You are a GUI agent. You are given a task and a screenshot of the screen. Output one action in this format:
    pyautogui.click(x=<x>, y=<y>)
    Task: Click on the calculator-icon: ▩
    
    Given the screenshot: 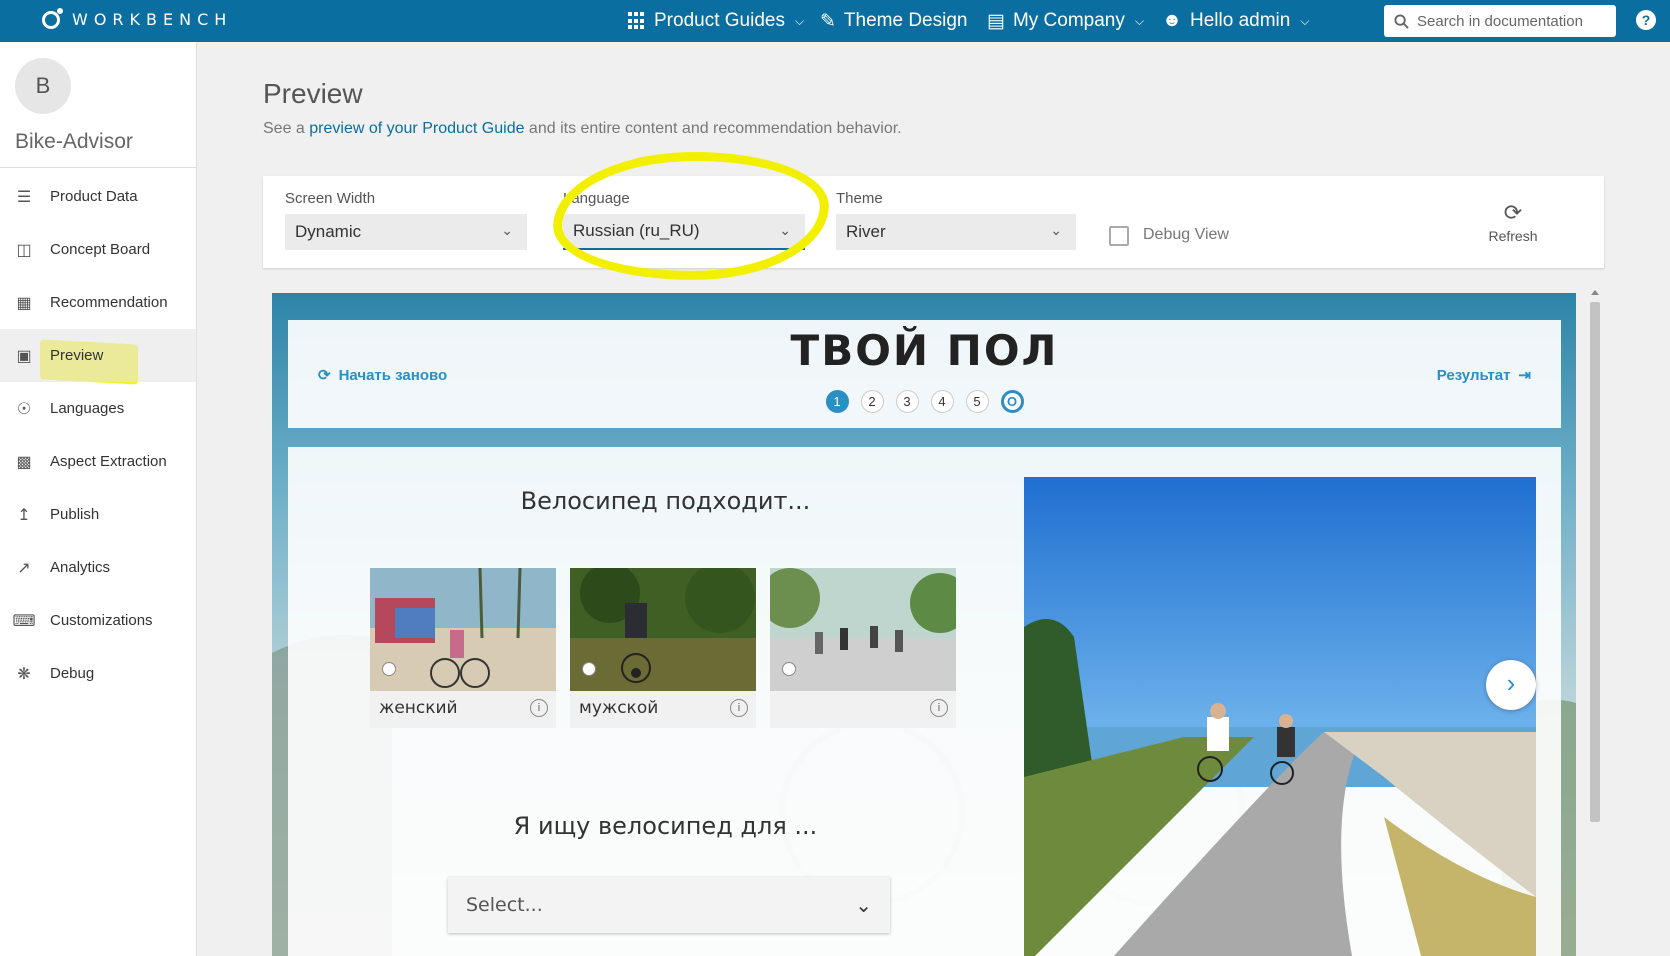 What is the action you would take?
    pyautogui.click(x=24, y=462)
    